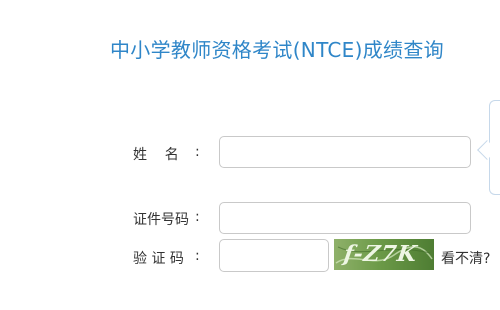  Describe the element at coordinates (197, 217) in the screenshot. I see `id-number-label-colon: :` at that location.